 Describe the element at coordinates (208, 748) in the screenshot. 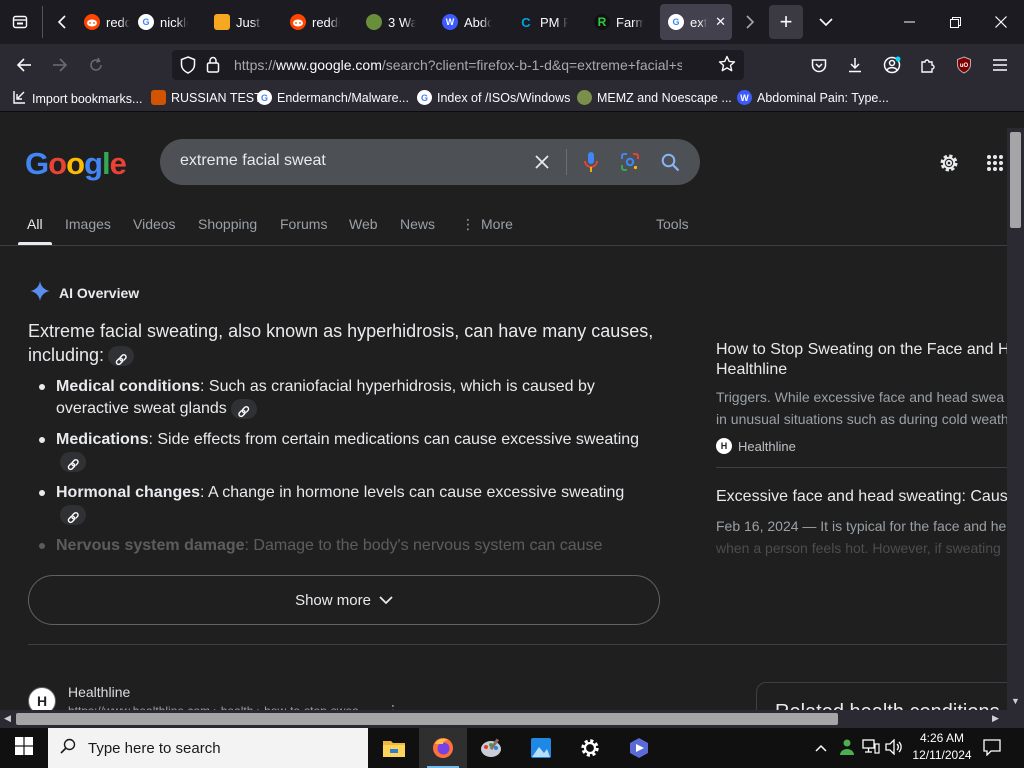

I see `taskbar-search-box: Type here to search` at that location.